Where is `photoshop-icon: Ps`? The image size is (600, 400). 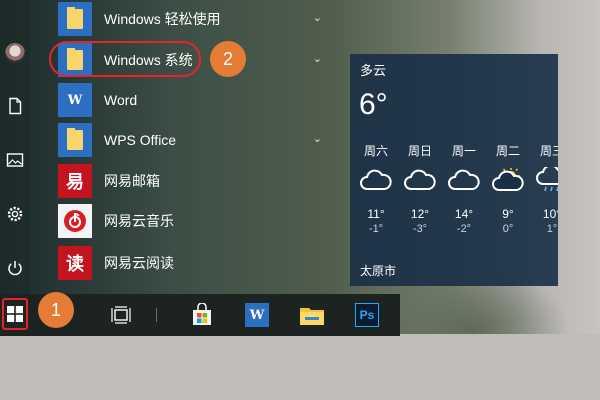
photoshop-icon: Ps is located at coordinates (367, 315).